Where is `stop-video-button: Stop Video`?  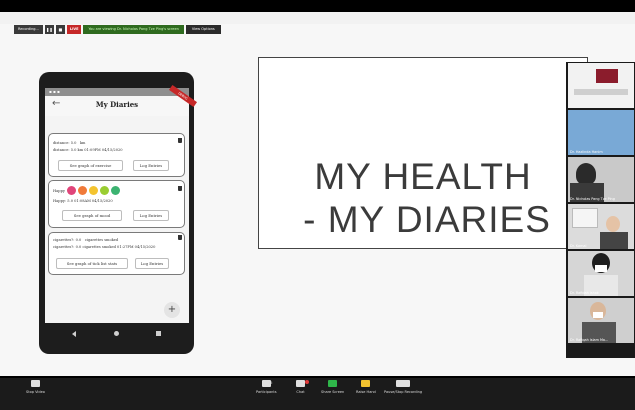 stop-video-button: Stop Video is located at coordinates (35, 387).